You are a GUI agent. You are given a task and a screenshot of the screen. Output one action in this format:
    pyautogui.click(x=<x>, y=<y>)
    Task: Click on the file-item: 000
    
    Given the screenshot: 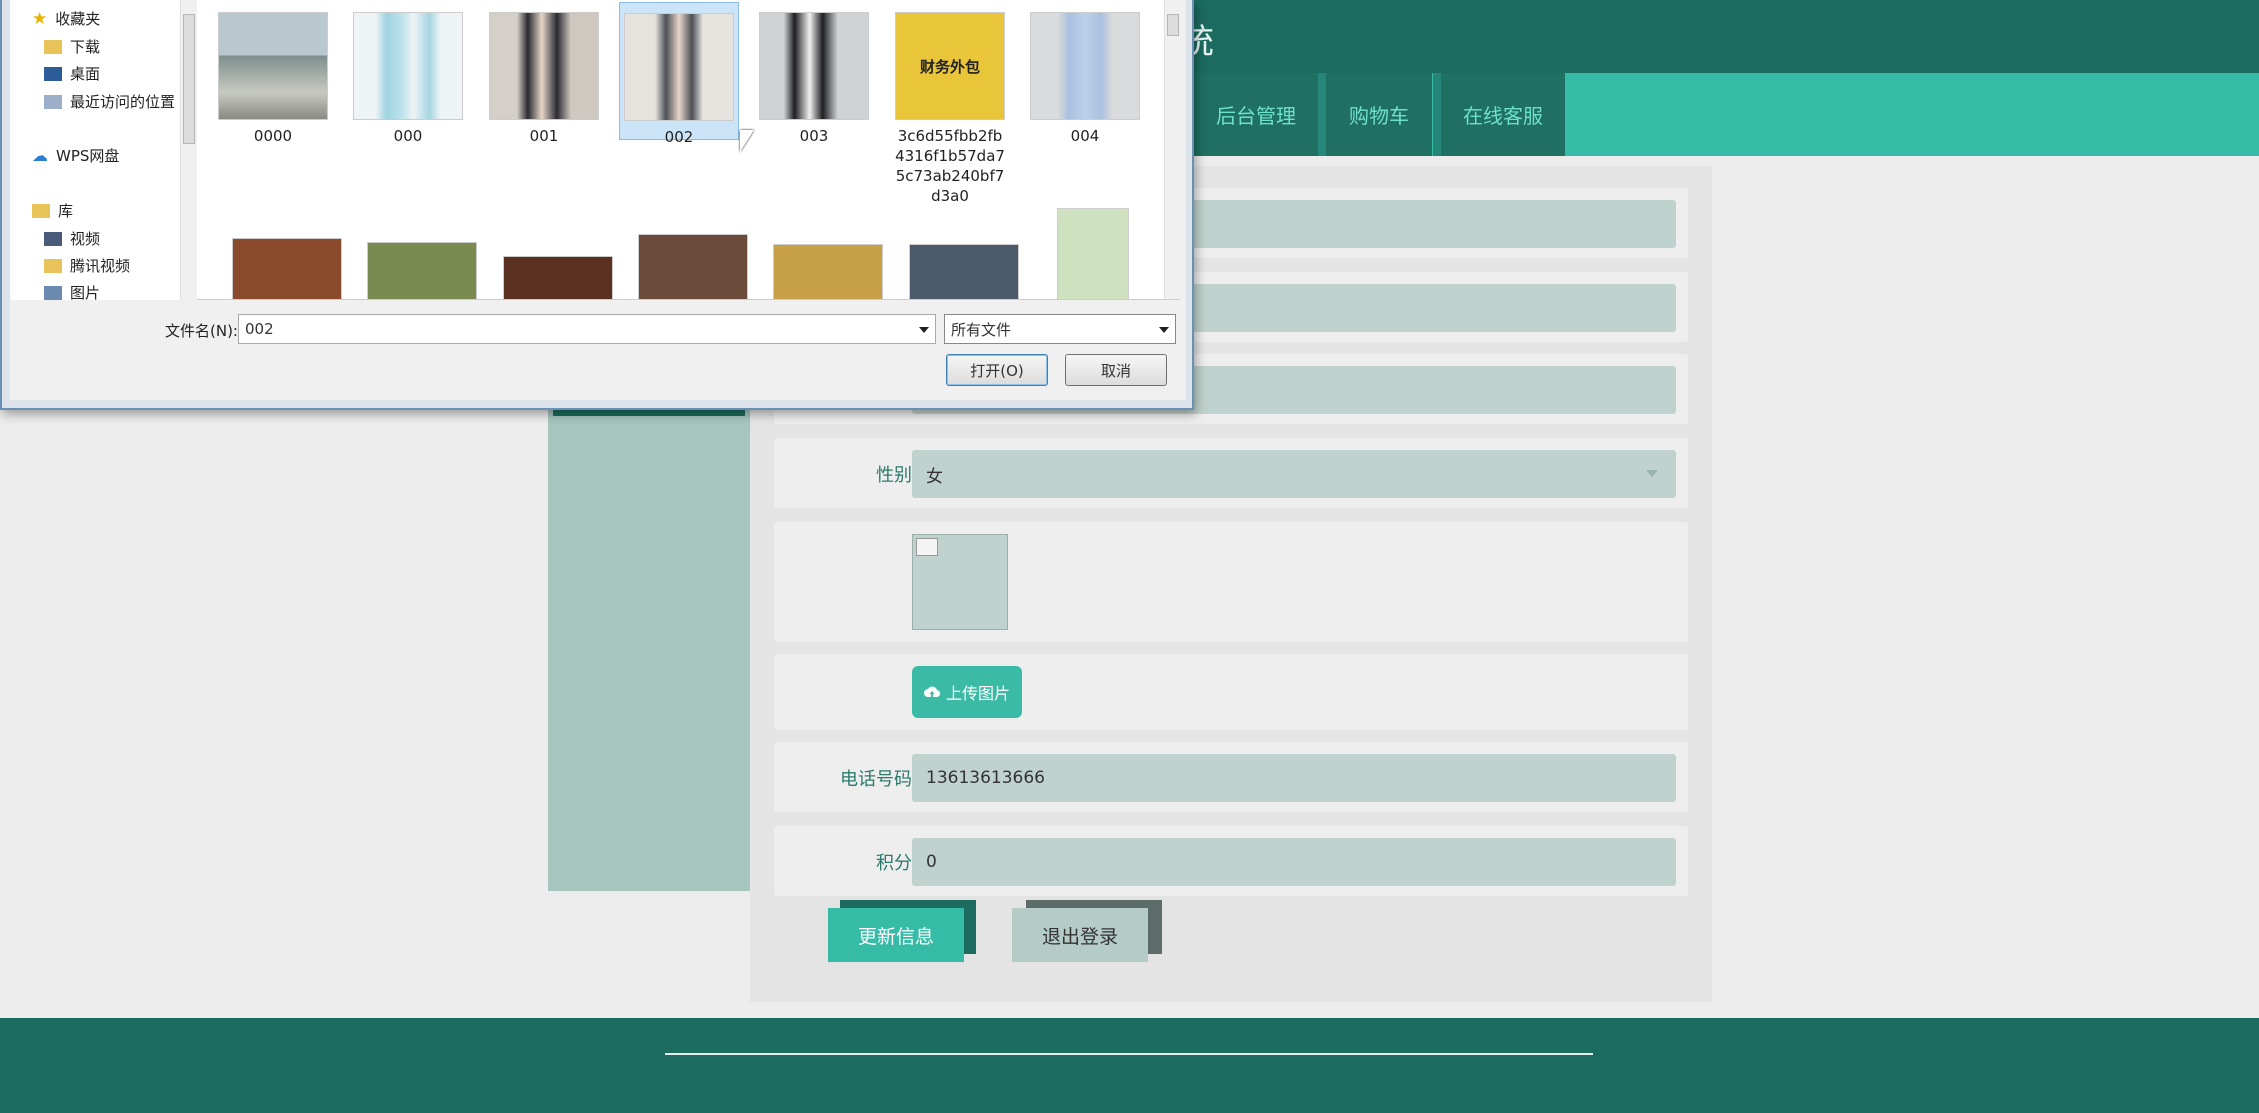 What is the action you would take?
    pyautogui.click(x=408, y=74)
    